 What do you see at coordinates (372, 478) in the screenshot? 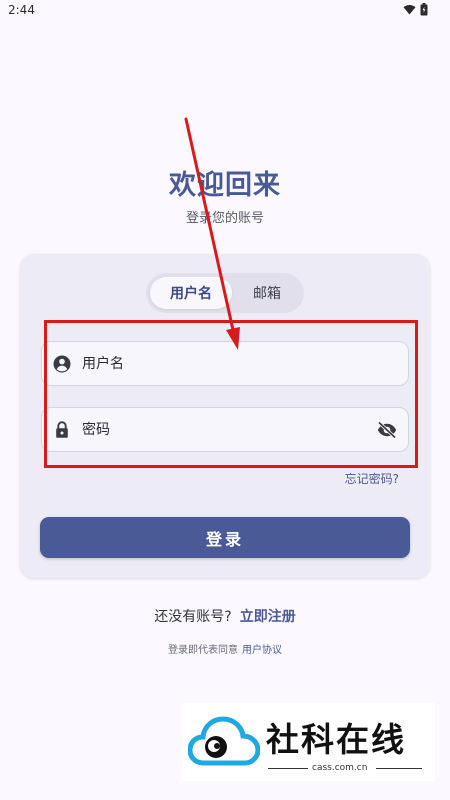
I see `forgot-password-link: 忘记密码?` at bounding box center [372, 478].